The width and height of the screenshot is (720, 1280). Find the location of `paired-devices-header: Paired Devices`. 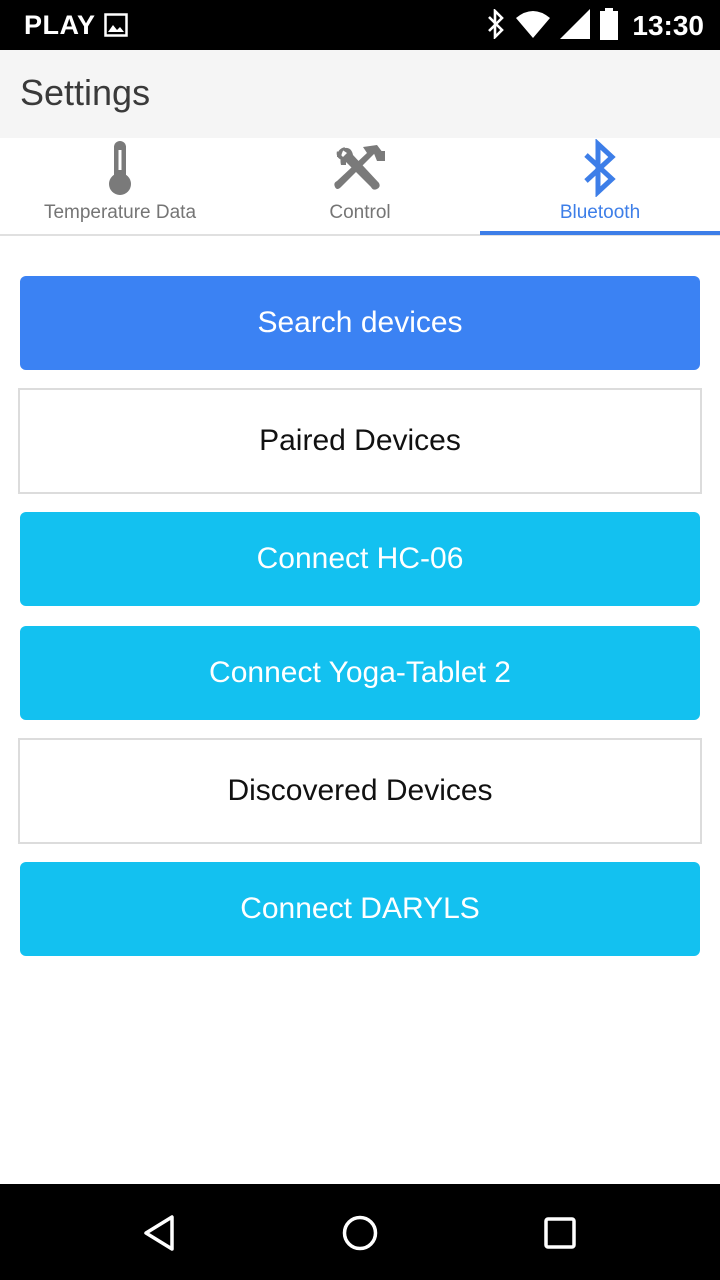

paired-devices-header: Paired Devices is located at coordinates (360, 441).